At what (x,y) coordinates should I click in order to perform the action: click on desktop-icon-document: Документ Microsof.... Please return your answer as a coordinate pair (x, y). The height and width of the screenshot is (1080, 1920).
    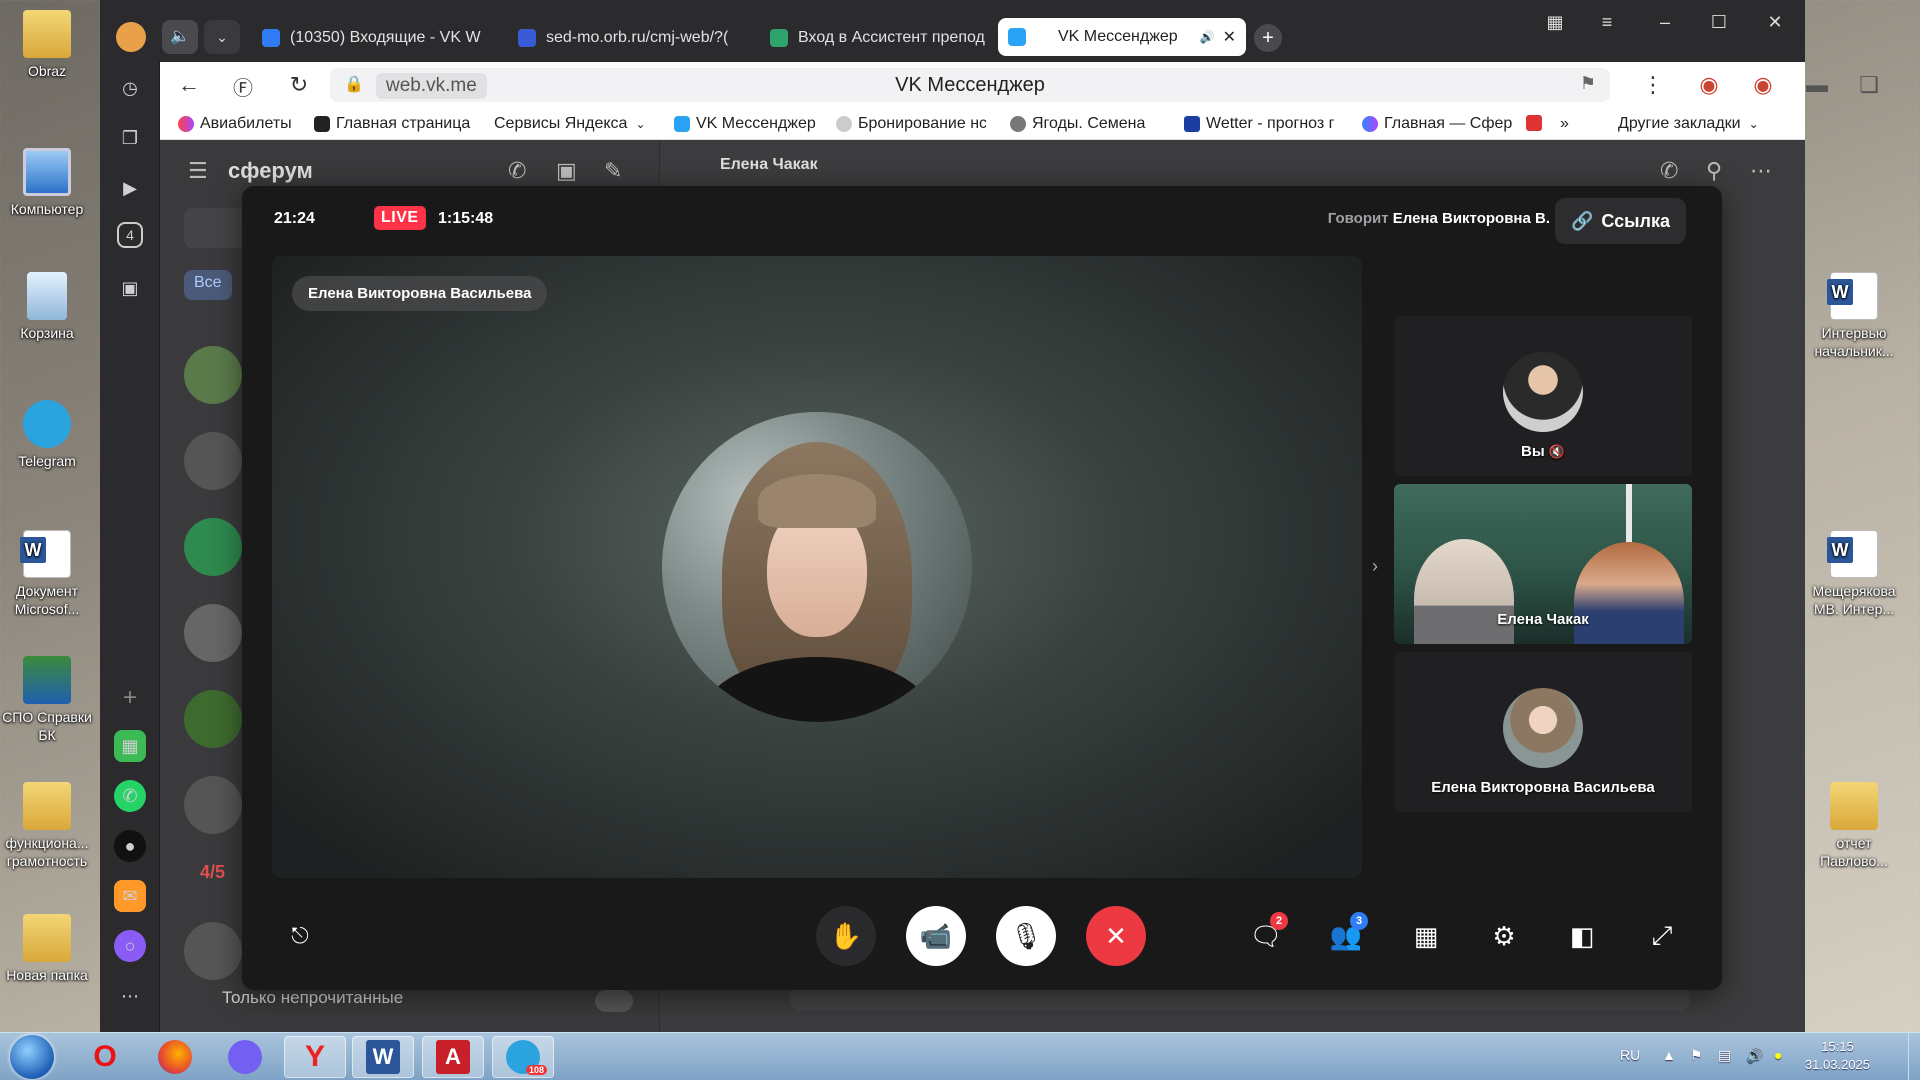
    Looking at the image, I should click on (47, 574).